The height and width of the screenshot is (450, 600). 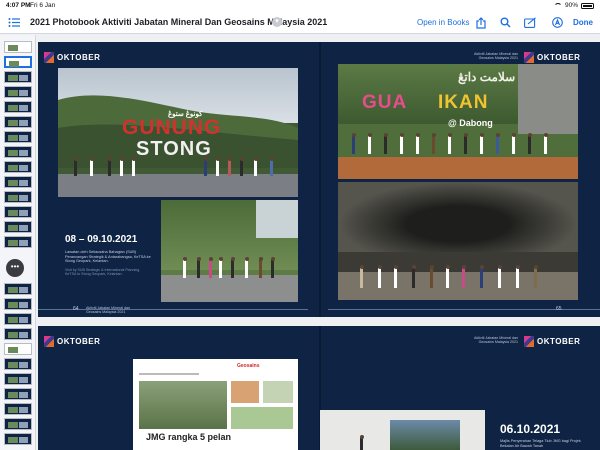 I want to click on markup-icon, so click(x=530, y=24).